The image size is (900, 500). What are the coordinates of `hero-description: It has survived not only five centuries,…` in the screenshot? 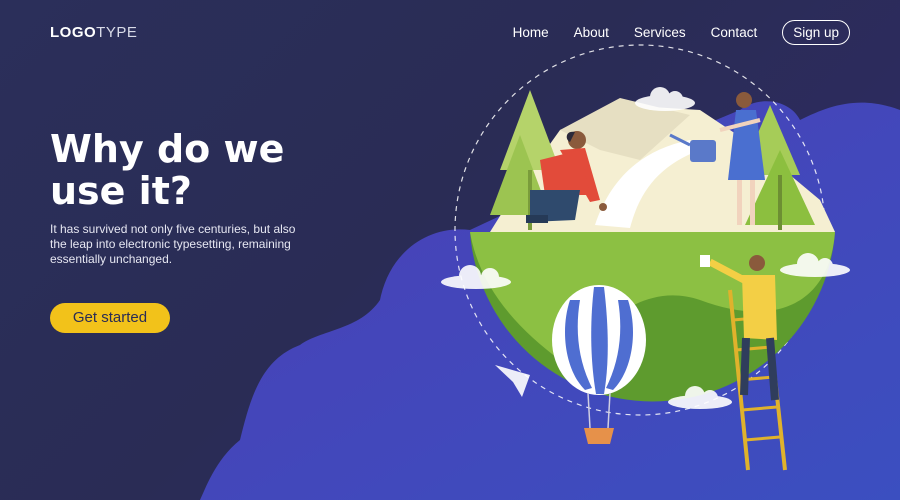 It's located at (173, 244).